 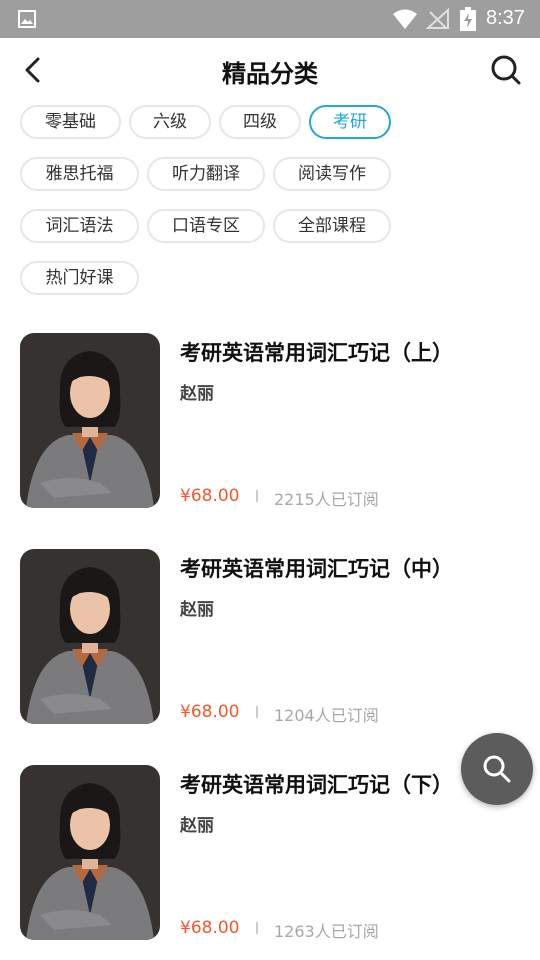 What do you see at coordinates (270, 19) in the screenshot?
I see `status-bar: 8:37` at bounding box center [270, 19].